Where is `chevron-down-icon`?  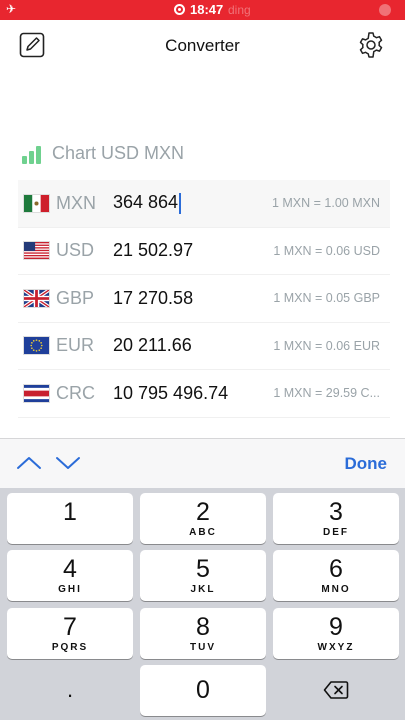
chevron-down-icon is located at coordinates (68, 463).